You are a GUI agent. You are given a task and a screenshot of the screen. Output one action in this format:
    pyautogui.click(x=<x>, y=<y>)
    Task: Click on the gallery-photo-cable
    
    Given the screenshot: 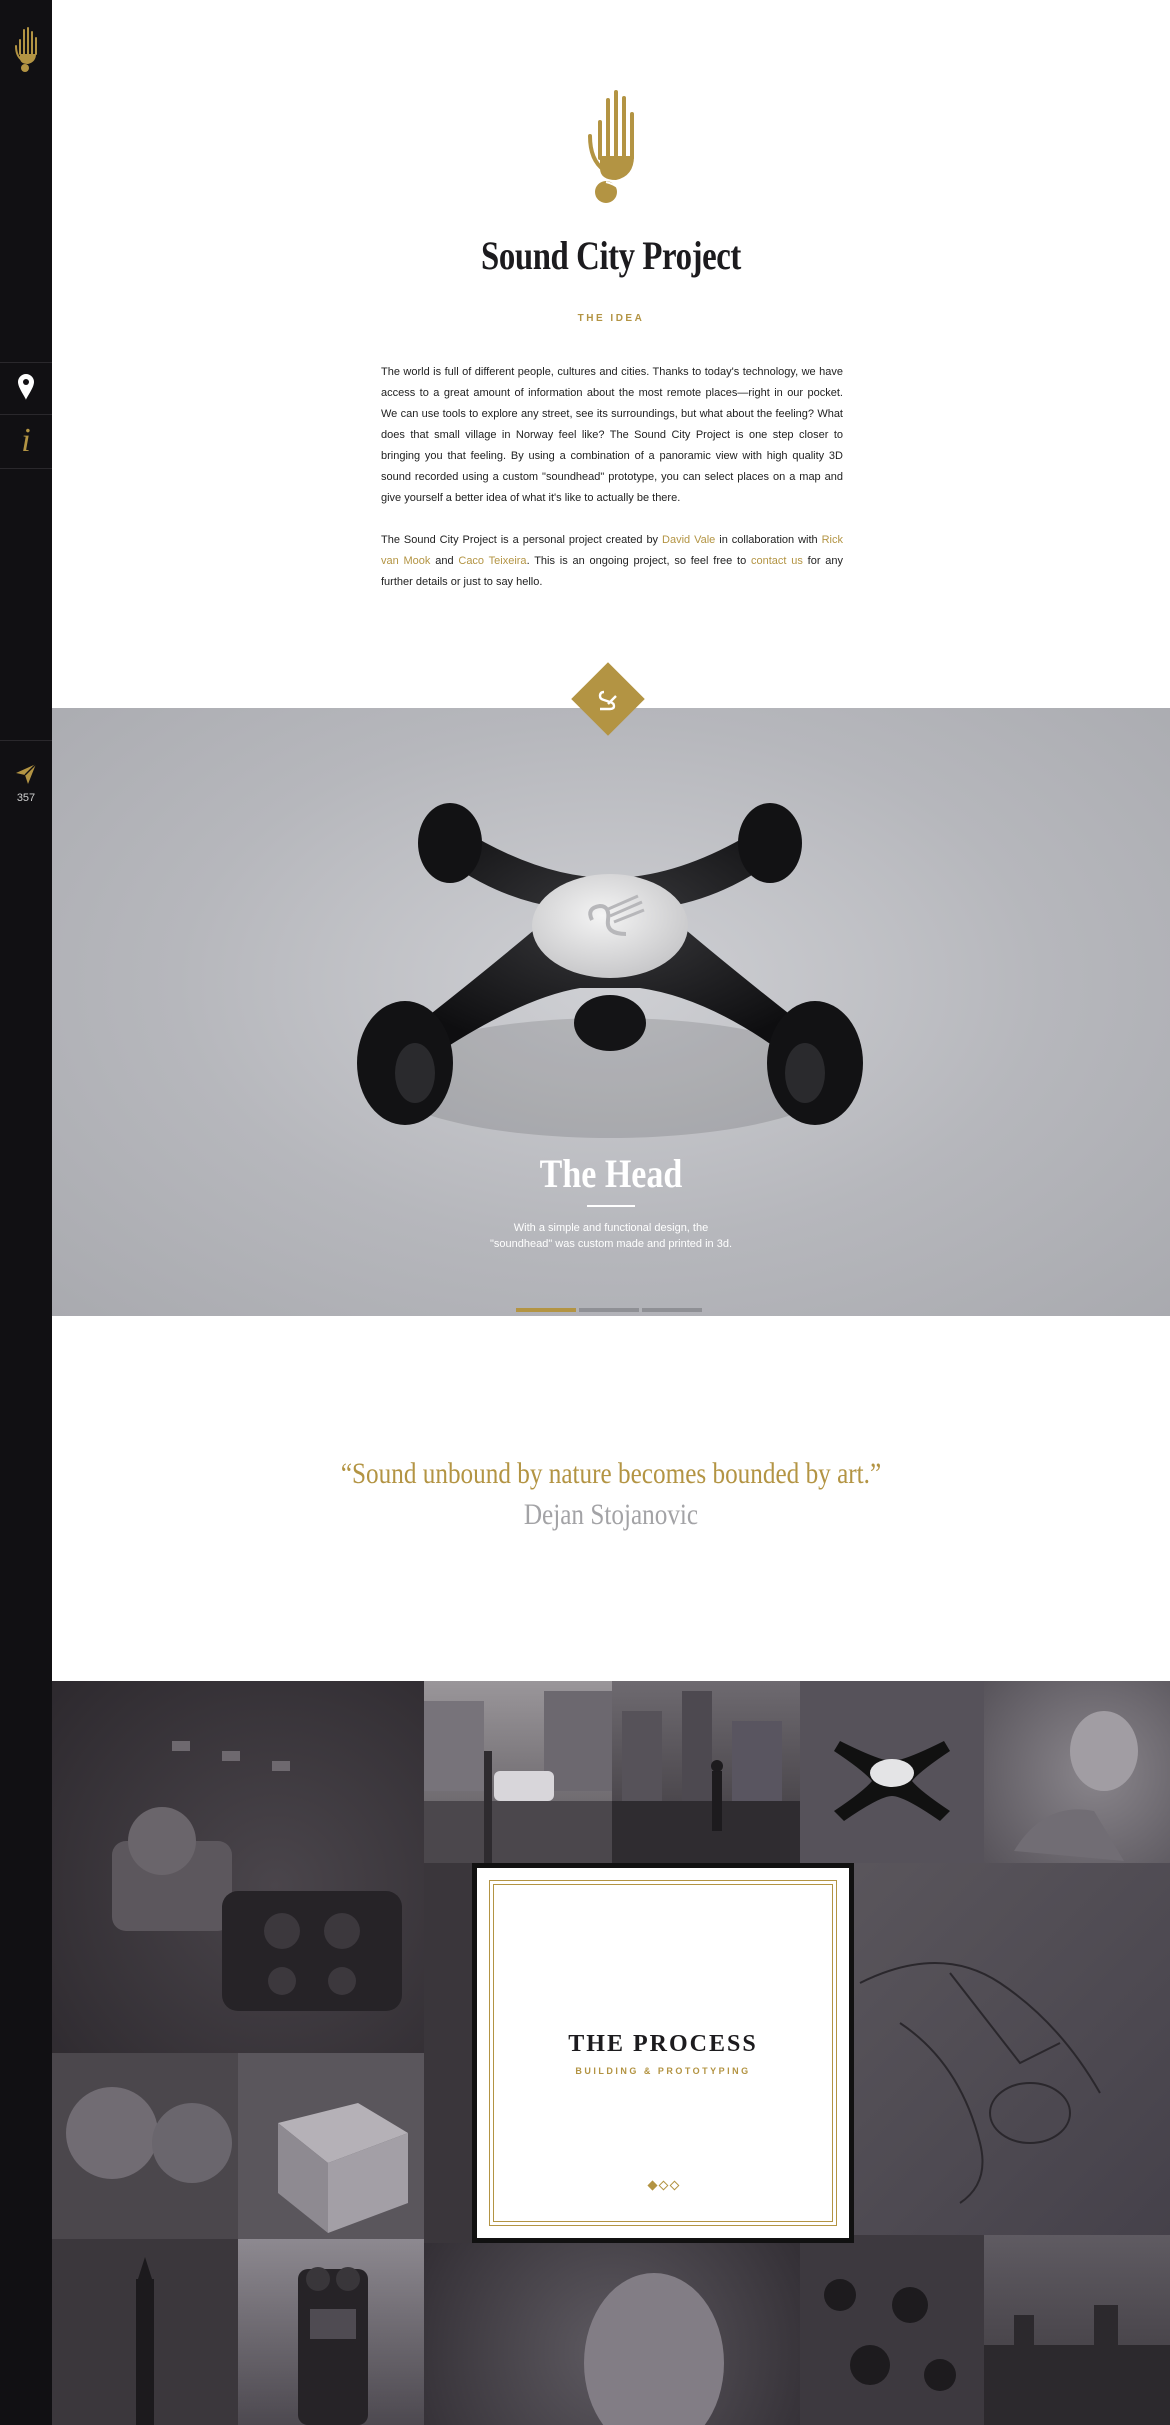 What is the action you would take?
    pyautogui.click(x=145, y=2332)
    